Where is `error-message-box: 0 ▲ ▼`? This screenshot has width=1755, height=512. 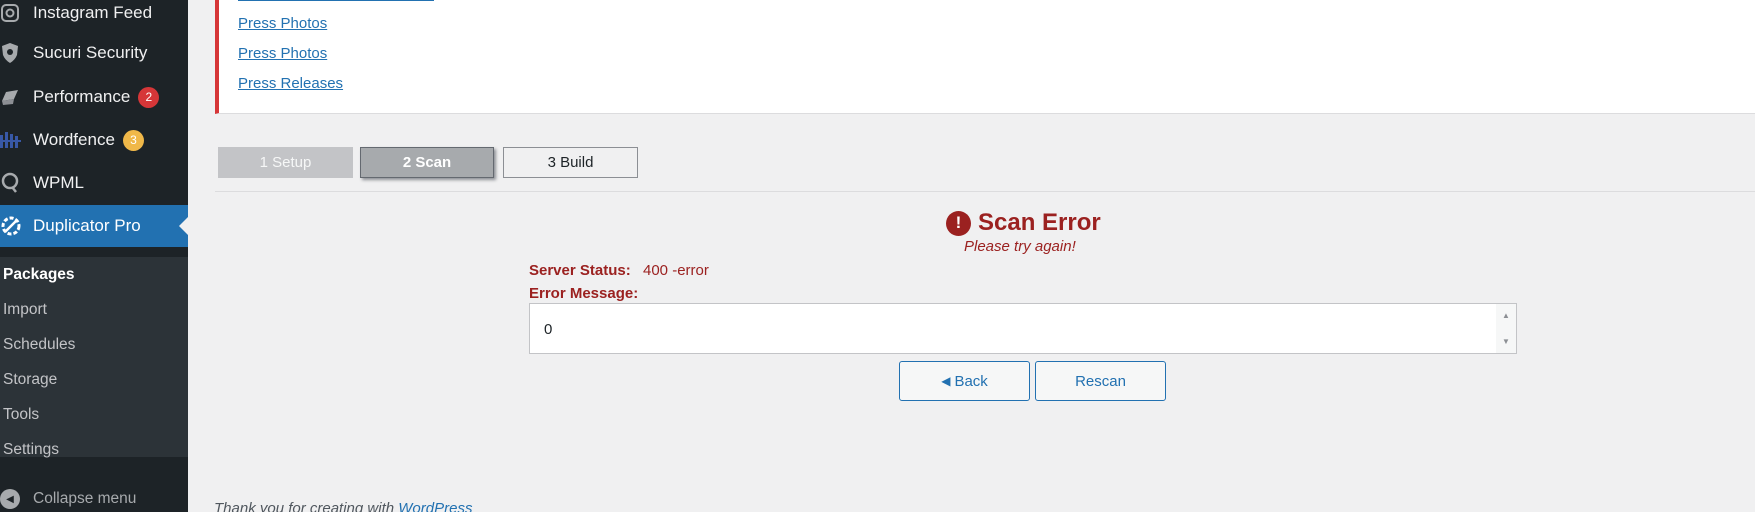
error-message-box: 0 ▲ ▼ is located at coordinates (1023, 328).